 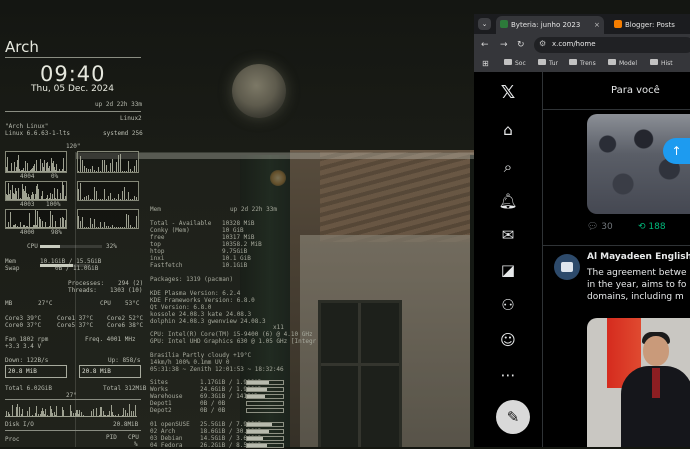 I want to click on post-author: Al Mayadeen English, so click(x=638, y=257).